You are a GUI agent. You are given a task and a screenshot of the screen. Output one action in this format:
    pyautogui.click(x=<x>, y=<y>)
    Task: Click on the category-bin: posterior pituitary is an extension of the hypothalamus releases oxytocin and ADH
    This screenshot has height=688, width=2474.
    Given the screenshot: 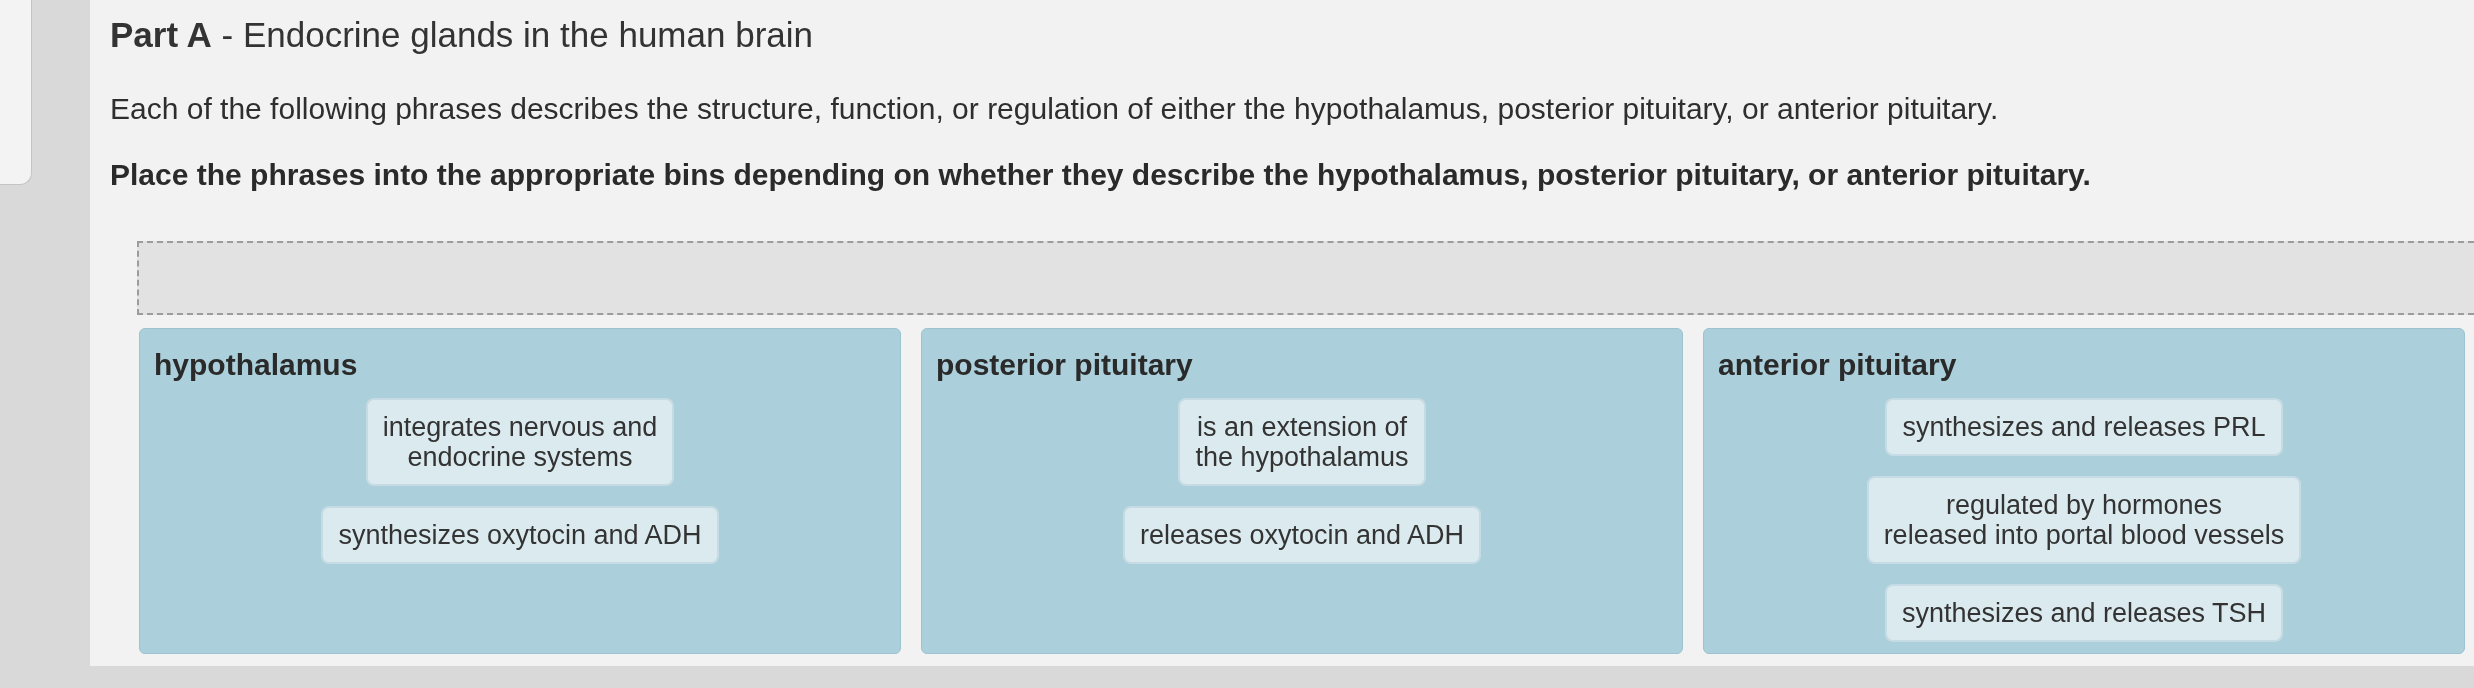 What is the action you would take?
    pyautogui.click(x=1302, y=491)
    